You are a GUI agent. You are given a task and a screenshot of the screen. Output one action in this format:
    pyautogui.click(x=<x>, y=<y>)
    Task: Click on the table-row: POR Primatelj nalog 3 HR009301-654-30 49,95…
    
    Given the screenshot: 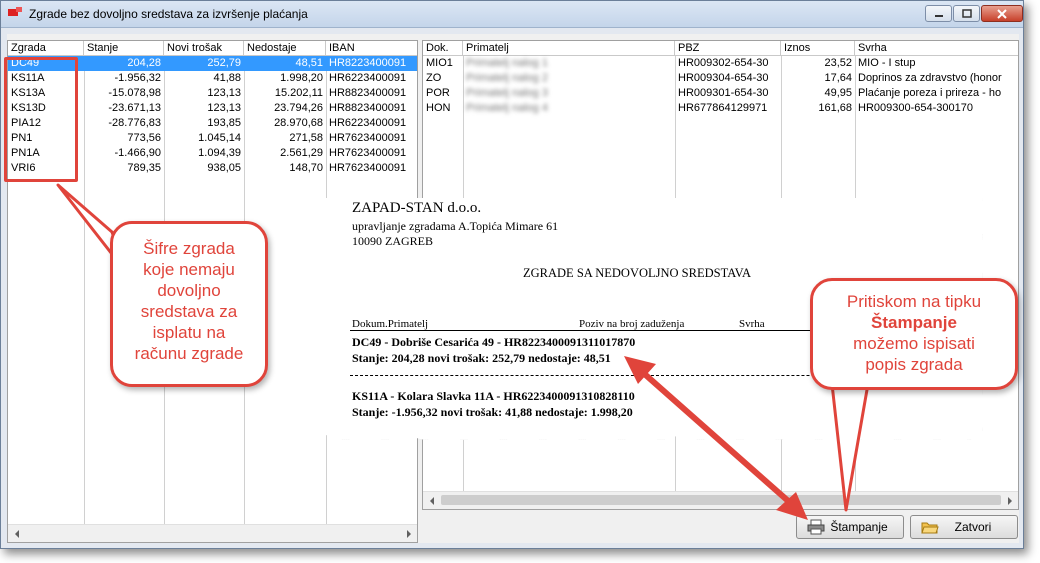 What is the action you would take?
    pyautogui.click(x=720, y=93)
    